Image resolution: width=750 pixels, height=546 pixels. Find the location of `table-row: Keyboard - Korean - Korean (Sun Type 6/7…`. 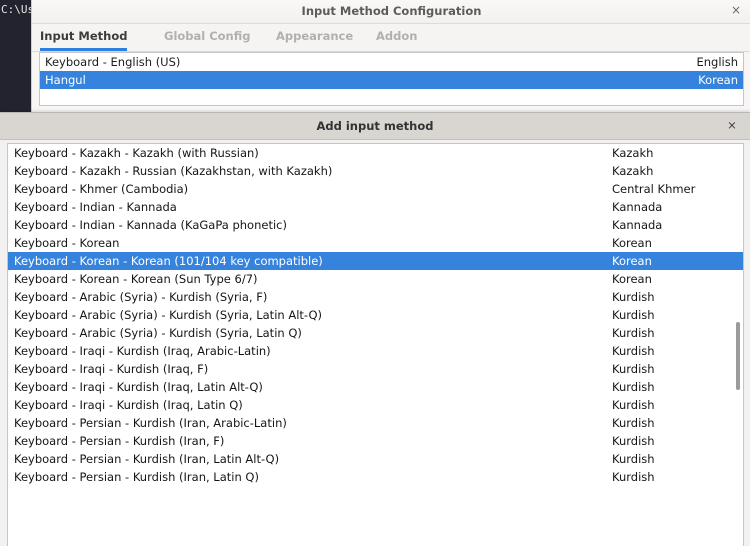

table-row: Keyboard - Korean - Korean (Sun Type 6/7… is located at coordinates (375, 279).